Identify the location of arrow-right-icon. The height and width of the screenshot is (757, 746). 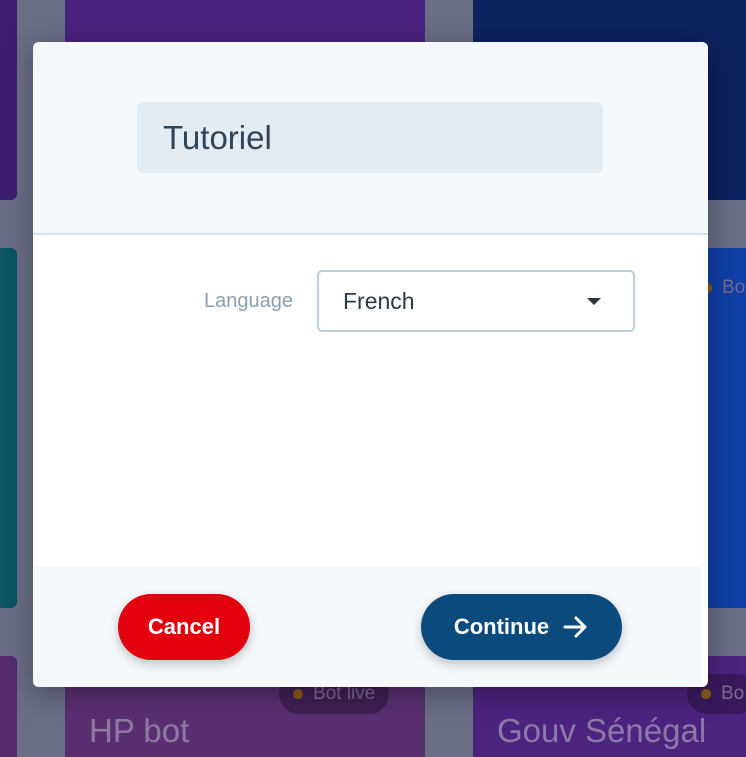
(575, 627).